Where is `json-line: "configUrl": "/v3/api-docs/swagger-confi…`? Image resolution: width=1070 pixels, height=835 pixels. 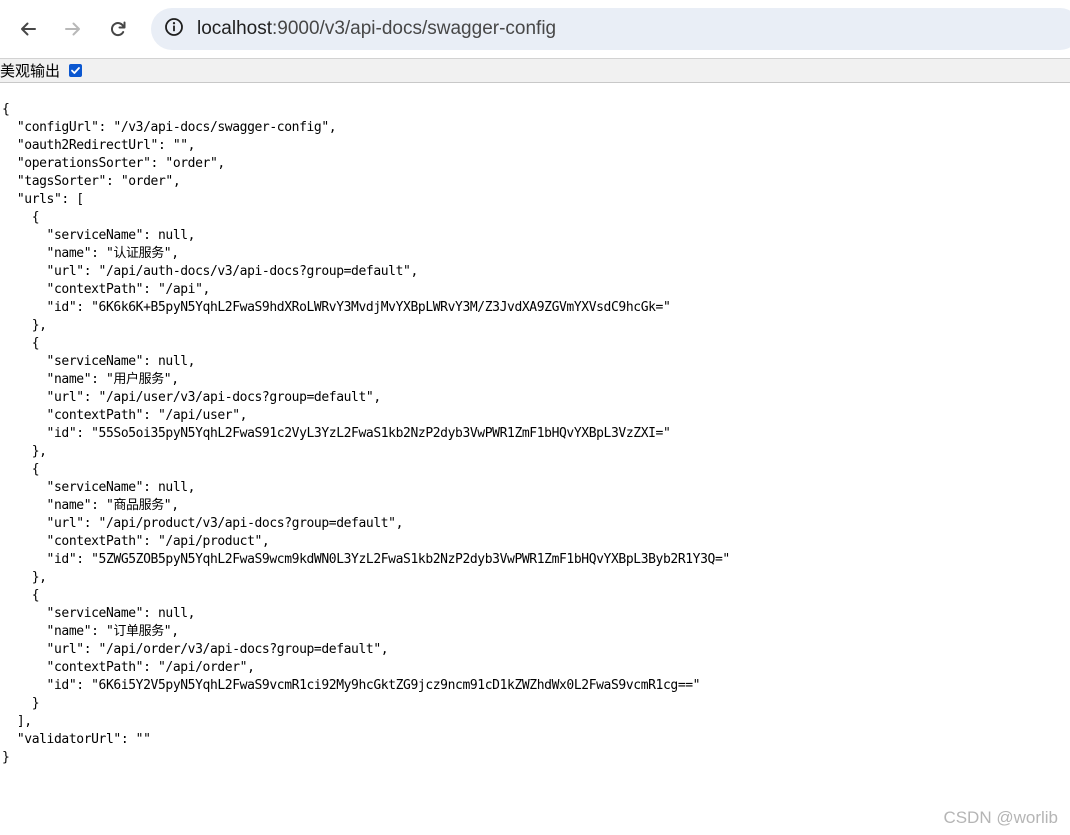
json-line: "configUrl": "/v3/api-docs/swagger-confi… is located at coordinates (169, 127).